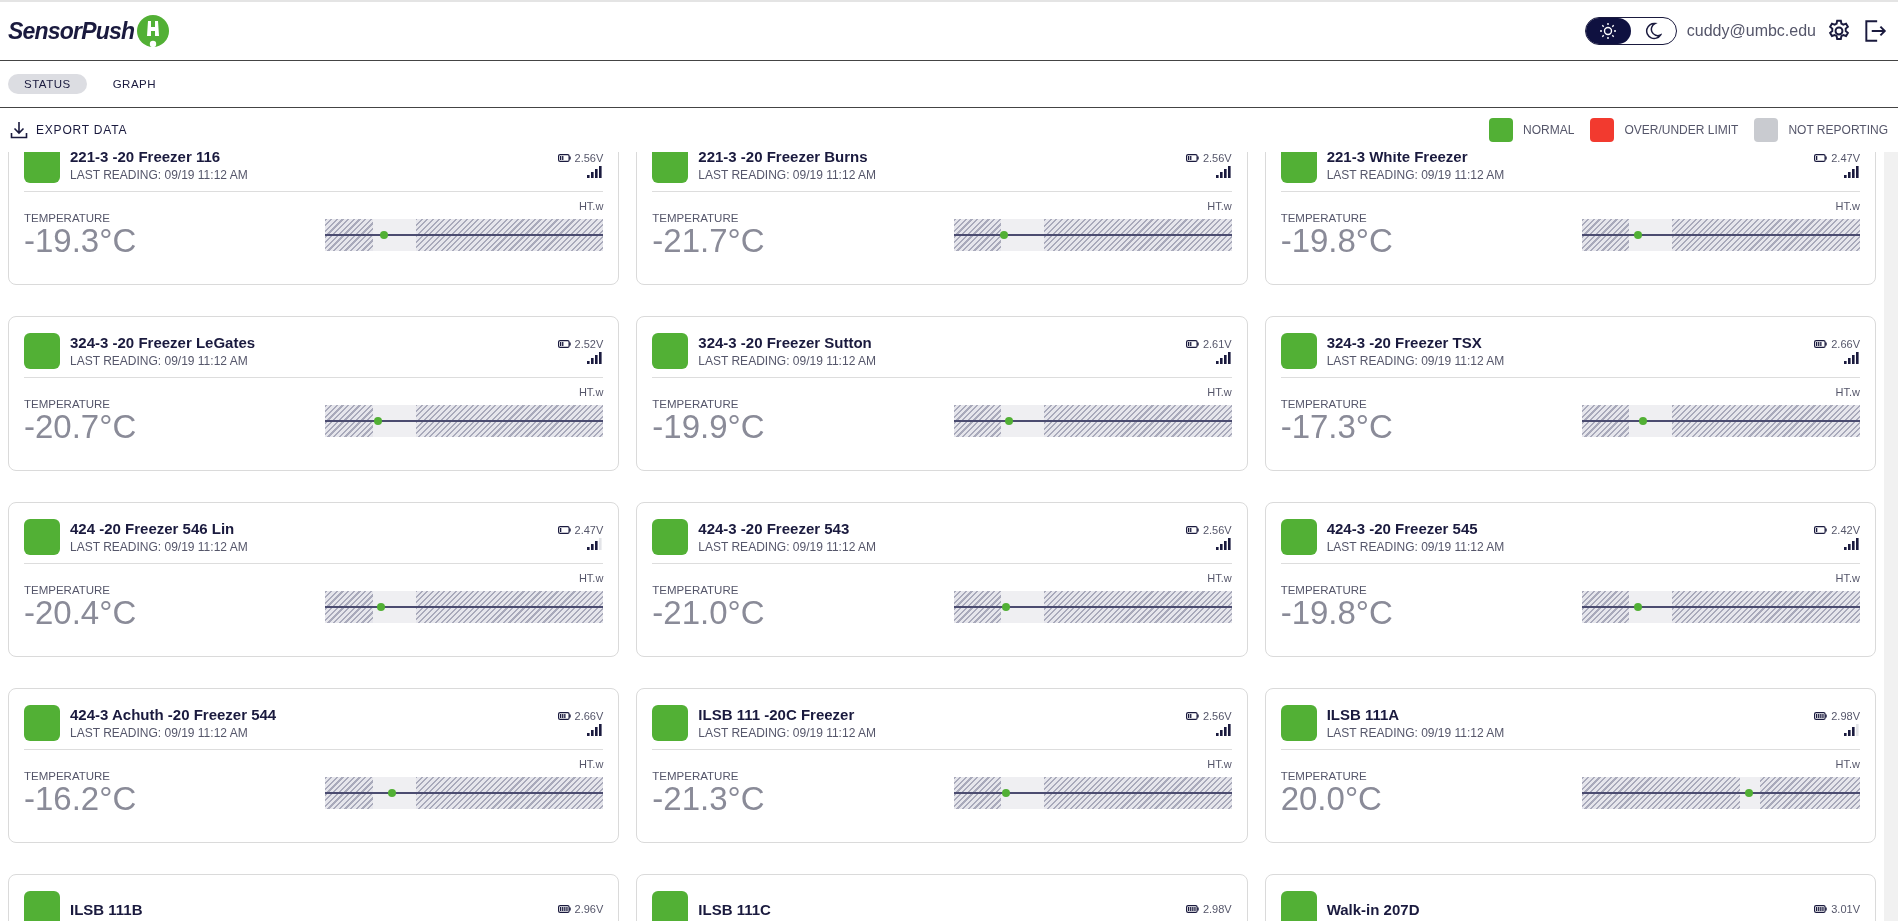 The image size is (1898, 921). Describe the element at coordinates (1363, 714) in the screenshot. I see `sensor-name: ILSB 111A` at that location.